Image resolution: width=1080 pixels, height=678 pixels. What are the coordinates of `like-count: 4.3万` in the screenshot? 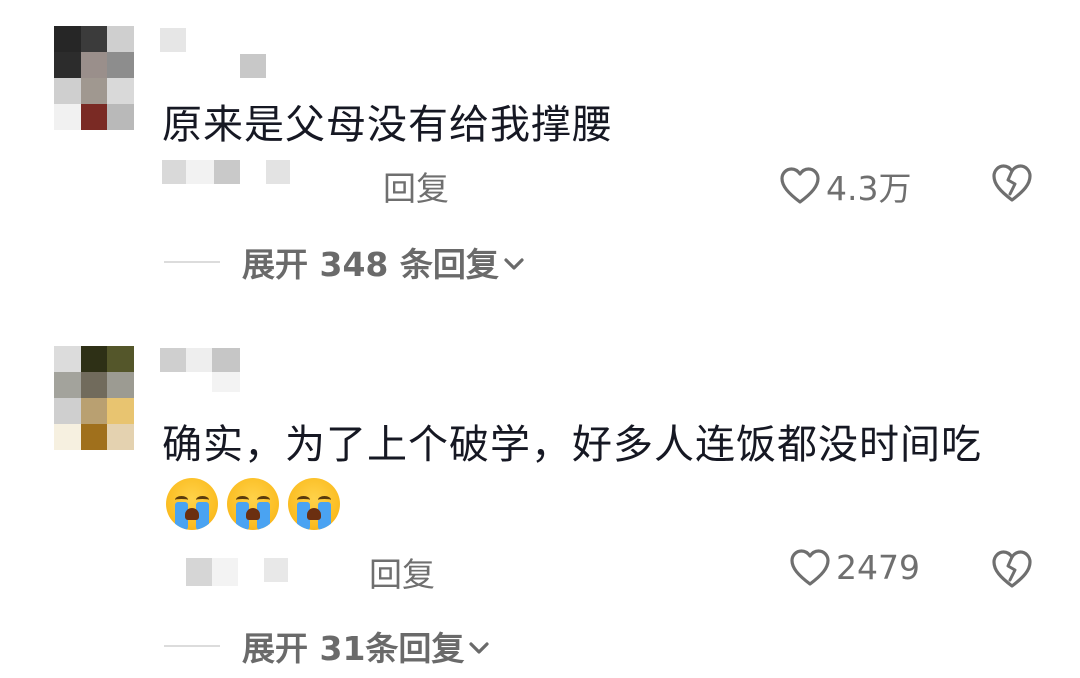 It's located at (869, 188).